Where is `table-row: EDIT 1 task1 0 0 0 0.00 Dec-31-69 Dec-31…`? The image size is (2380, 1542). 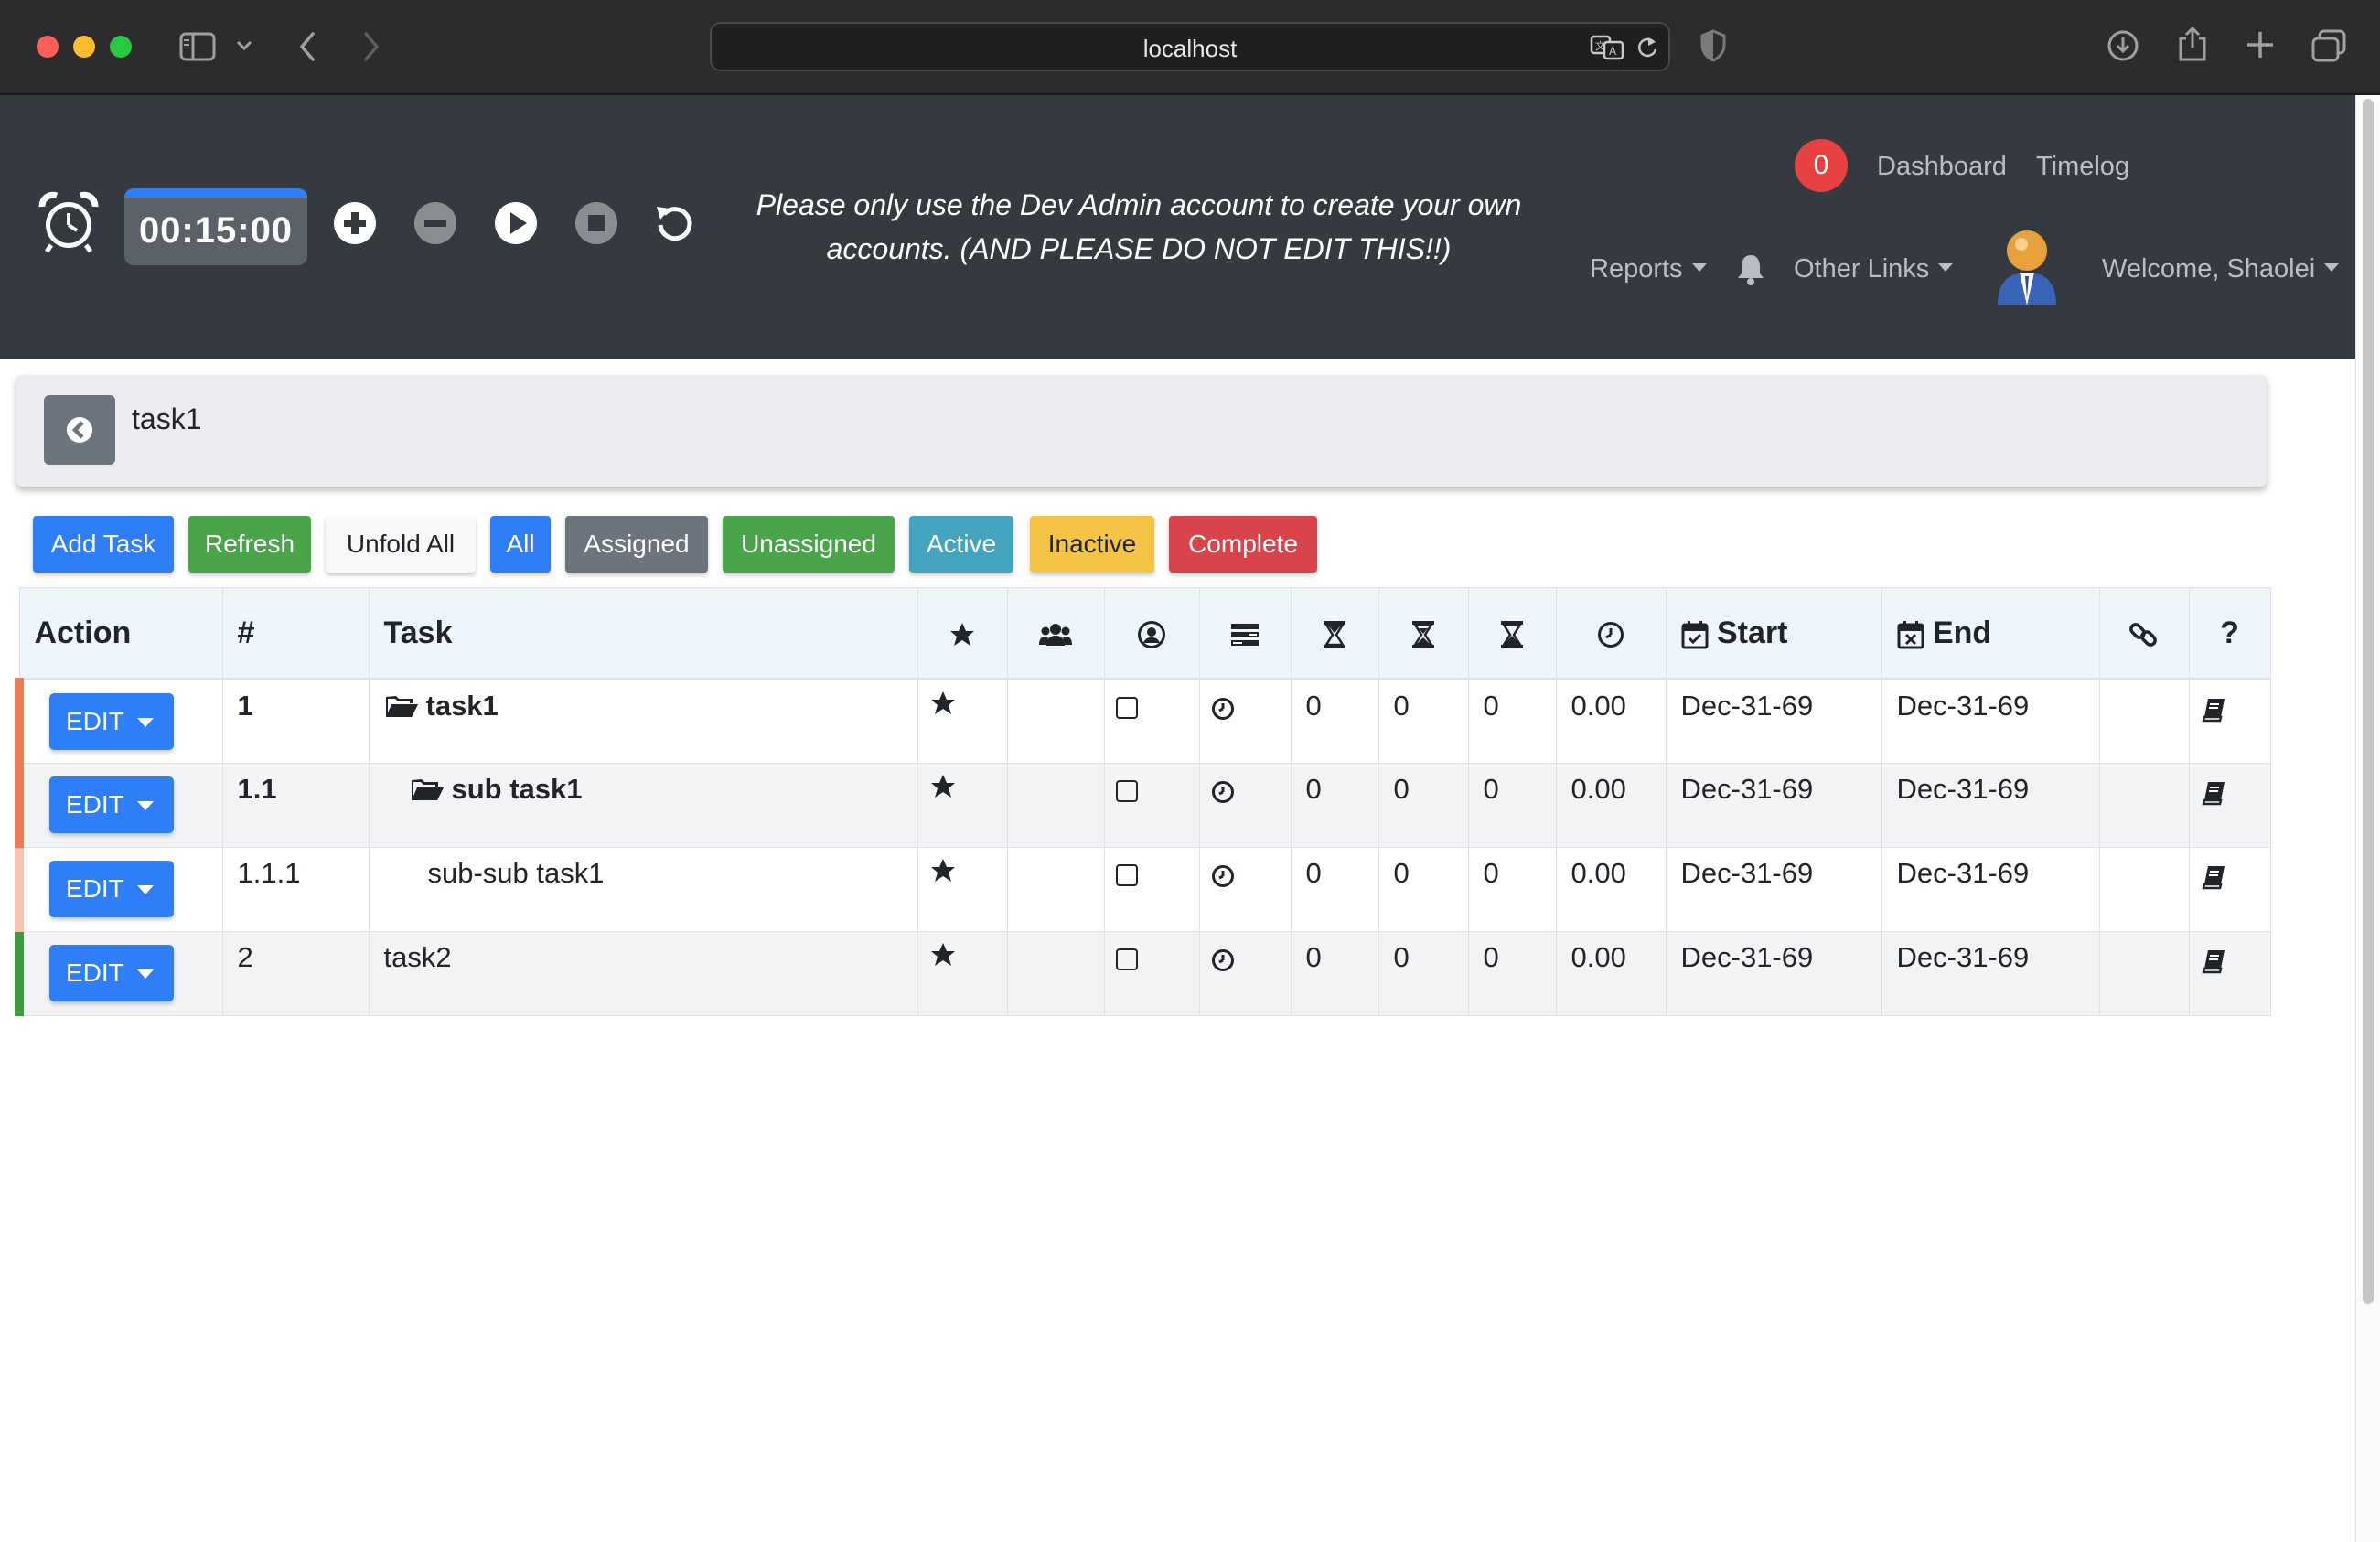
table-row: EDIT 1 task1 0 0 0 0.00 Dec-31-69 Dec-31… is located at coordinates (1143, 721).